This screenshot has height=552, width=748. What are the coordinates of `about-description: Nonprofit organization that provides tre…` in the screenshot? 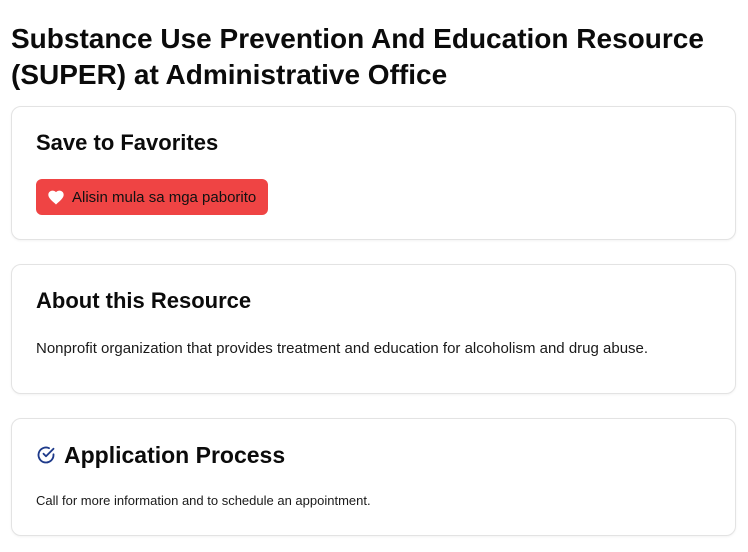 It's located at (342, 348).